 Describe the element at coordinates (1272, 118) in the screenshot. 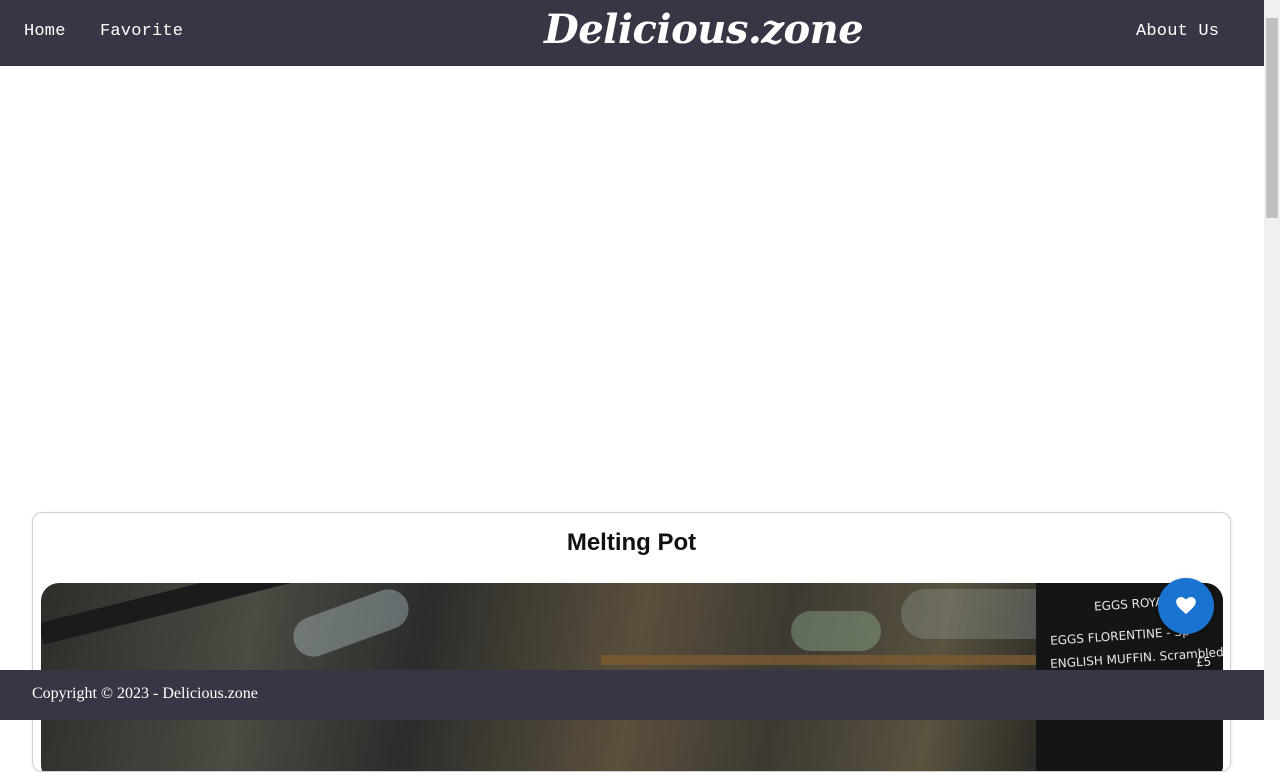

I see `scrollbar-thumb` at that location.